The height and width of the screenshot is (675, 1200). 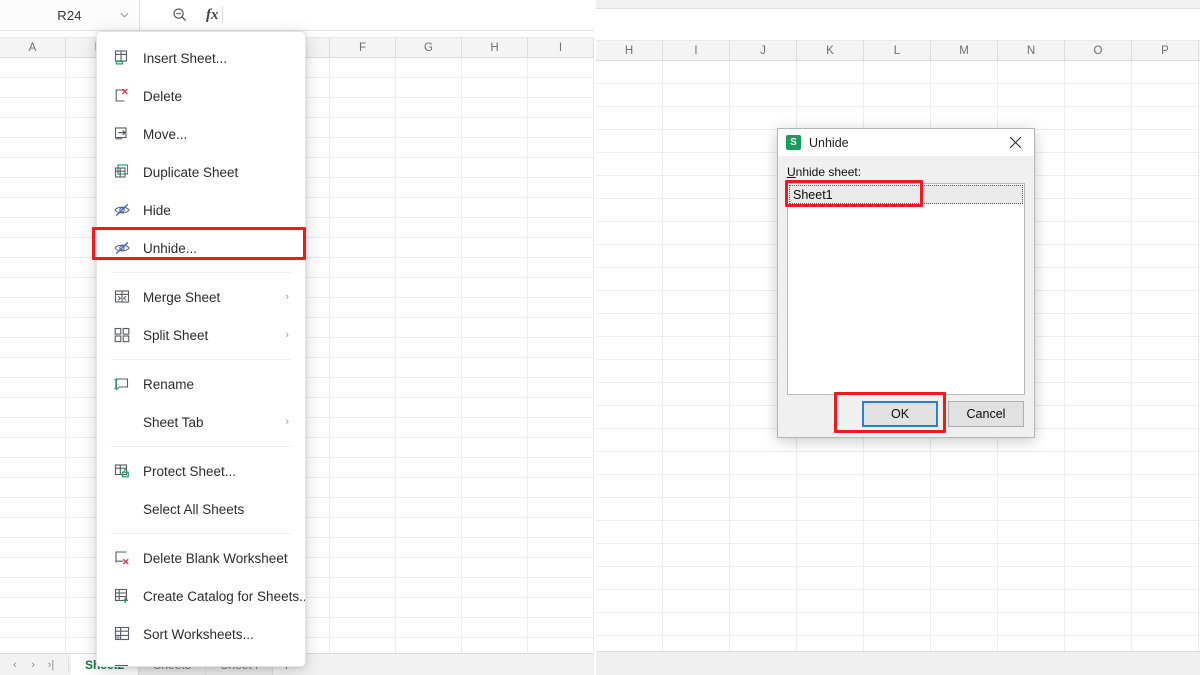 I want to click on left-column-header-i: I, so click(x=561, y=47).